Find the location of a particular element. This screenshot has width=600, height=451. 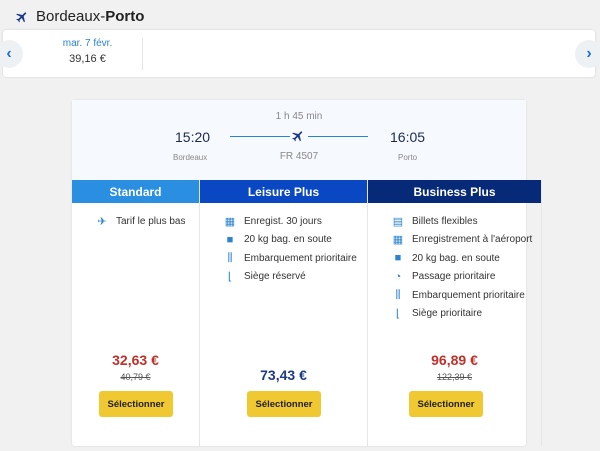

feature-label: Siège réservé is located at coordinates (275, 277).